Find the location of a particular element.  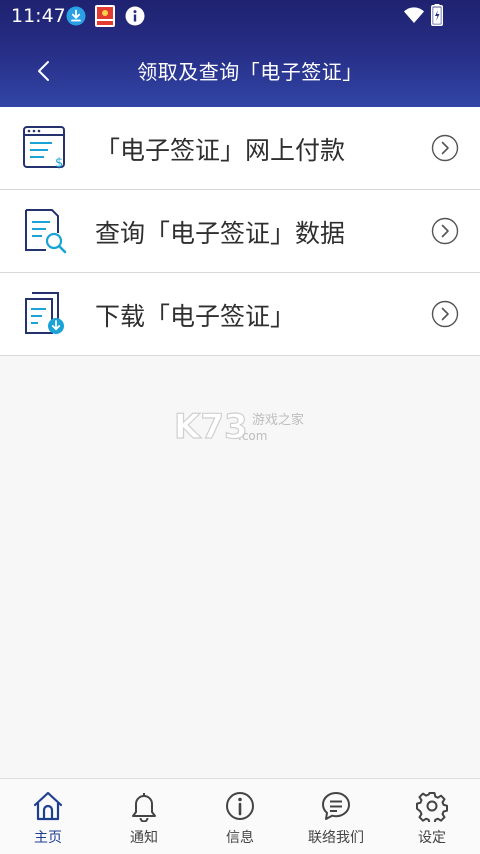

app-notification-icon is located at coordinates (105, 16).